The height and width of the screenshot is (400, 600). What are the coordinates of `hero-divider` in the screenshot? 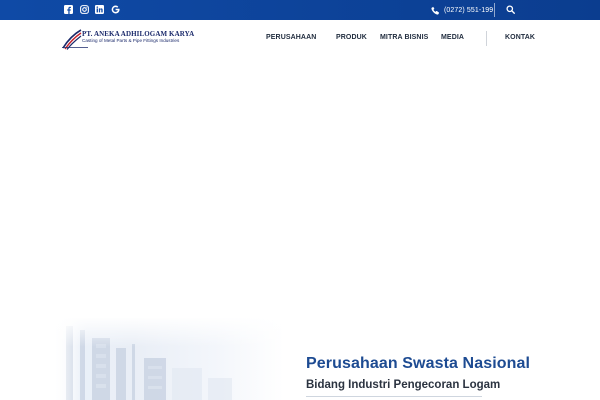 It's located at (394, 396).